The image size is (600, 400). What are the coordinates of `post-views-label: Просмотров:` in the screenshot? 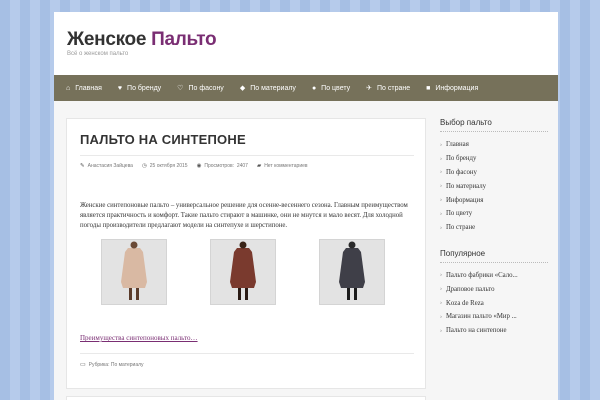 It's located at (219, 166).